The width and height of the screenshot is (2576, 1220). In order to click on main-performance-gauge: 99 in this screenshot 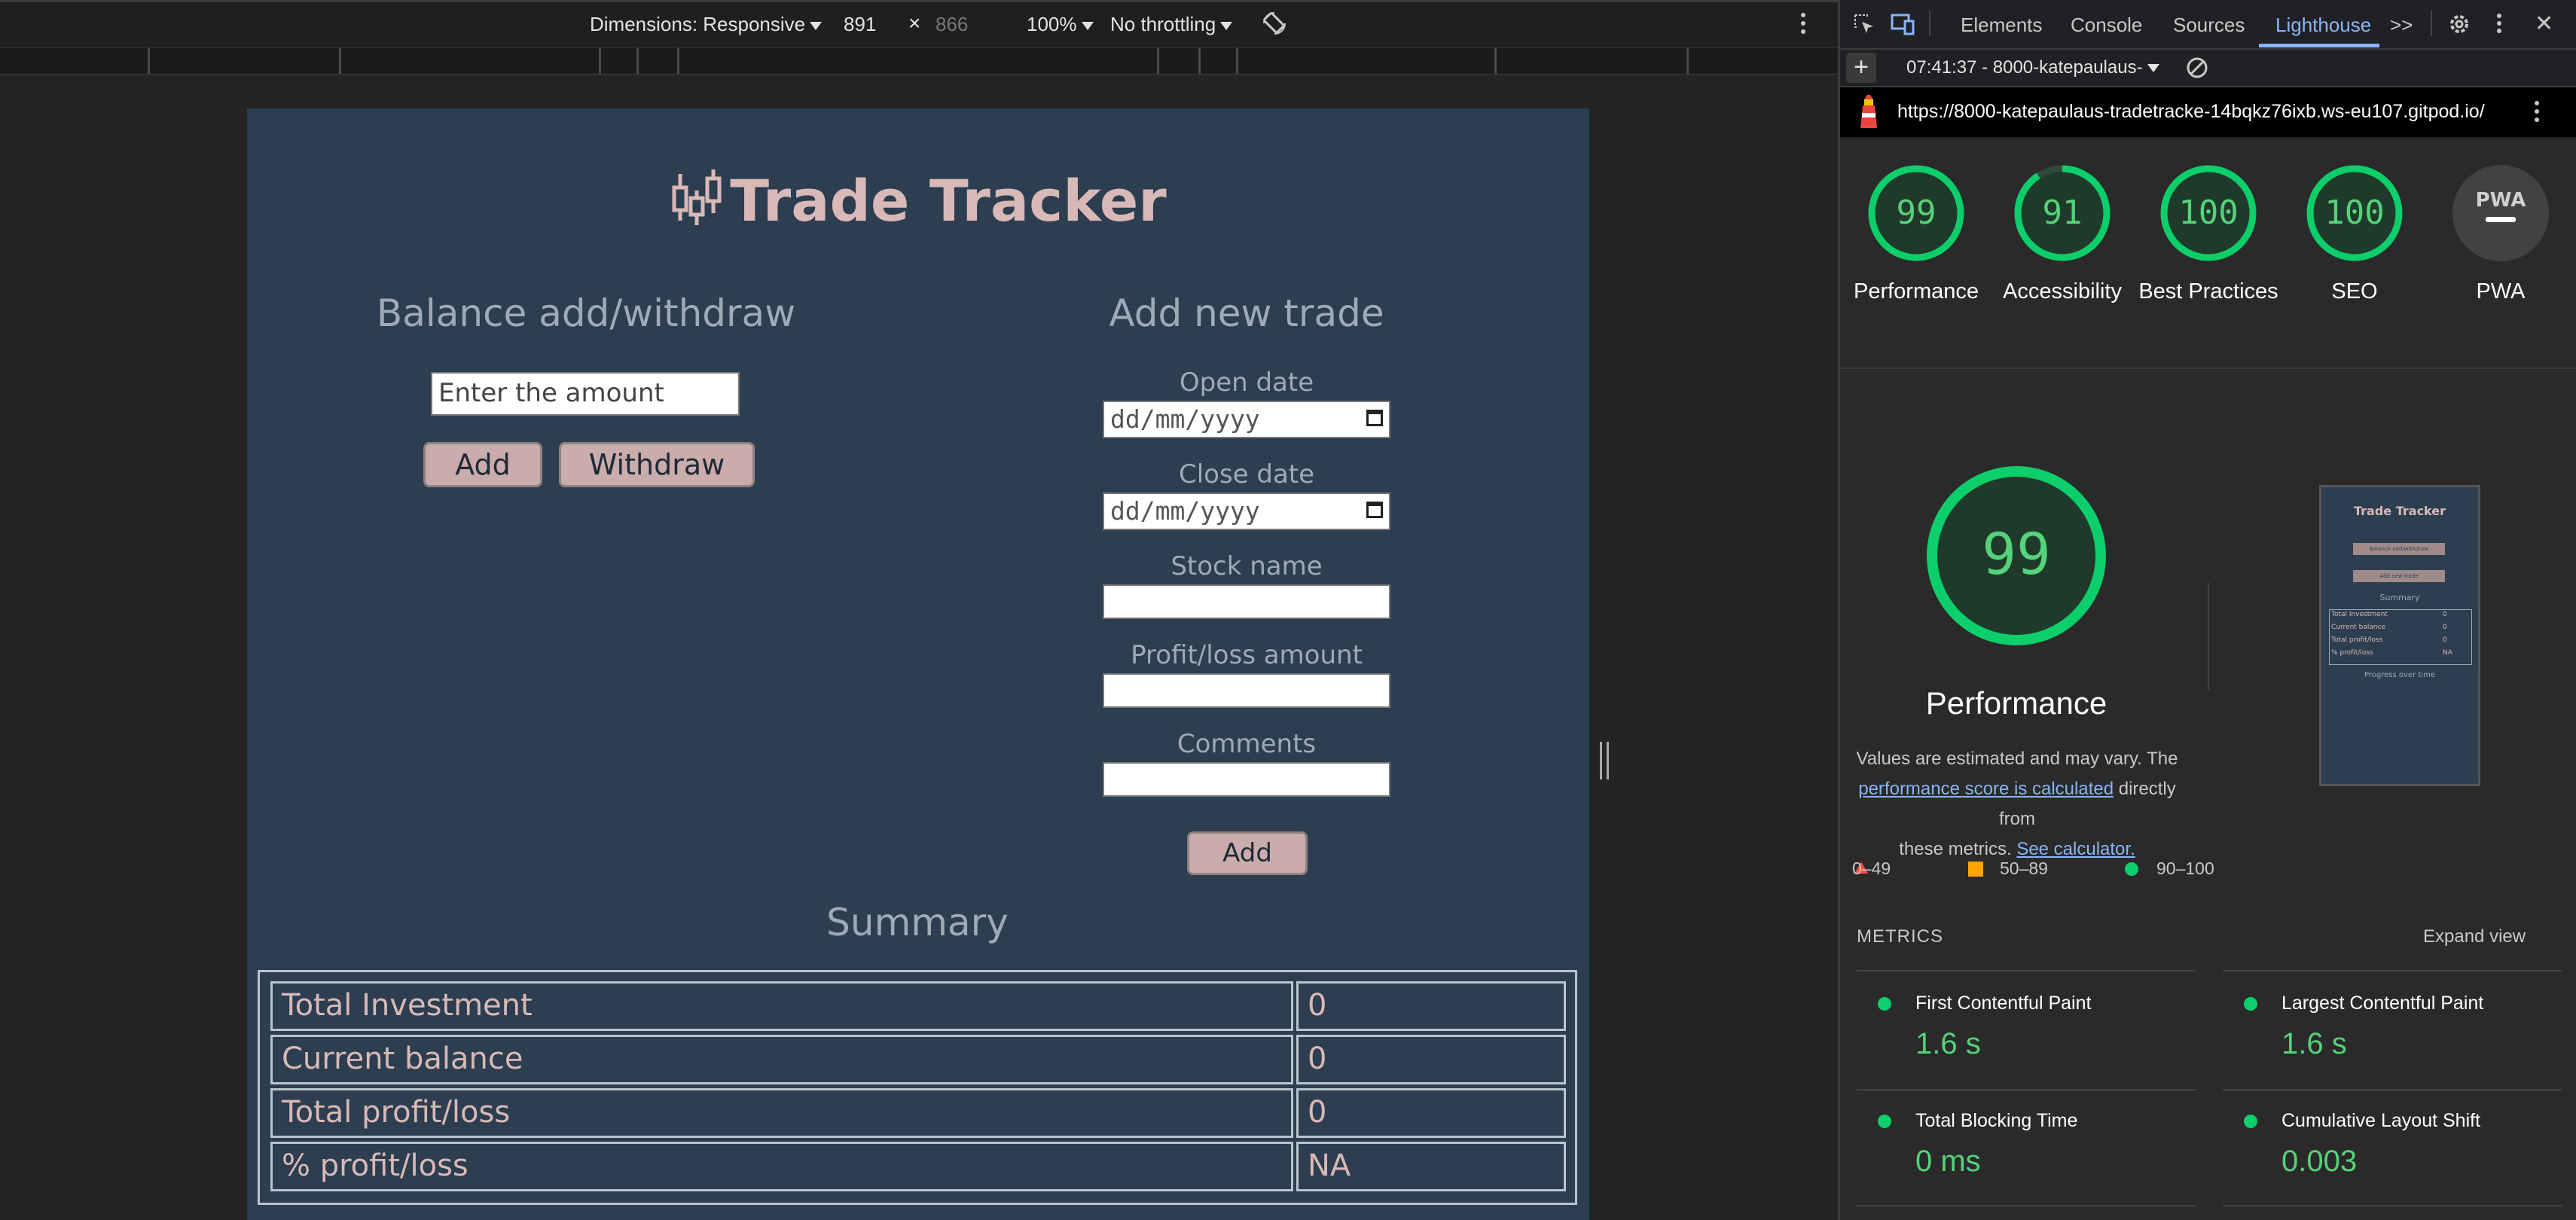, I will do `click(2016, 557)`.